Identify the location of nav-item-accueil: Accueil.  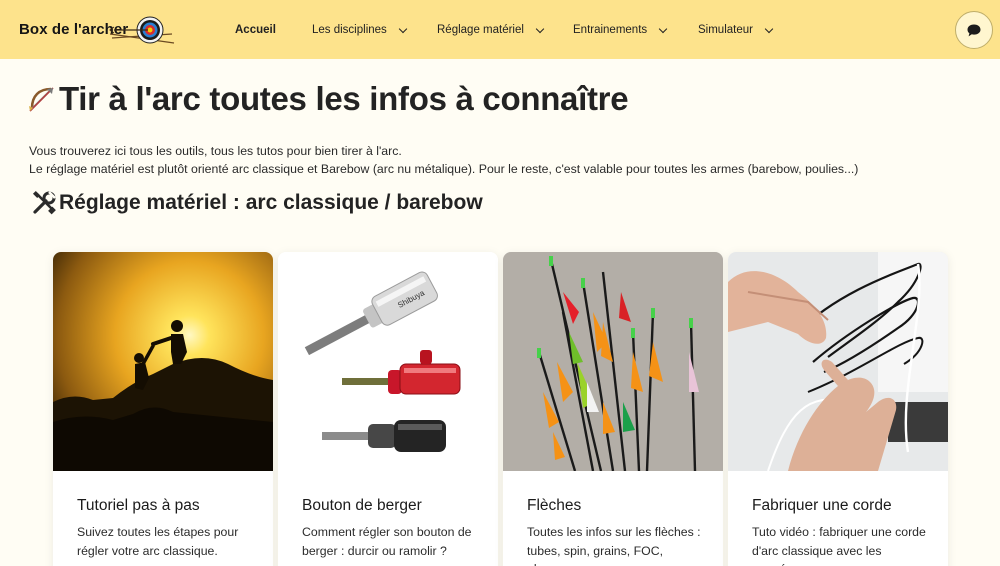
(255, 29).